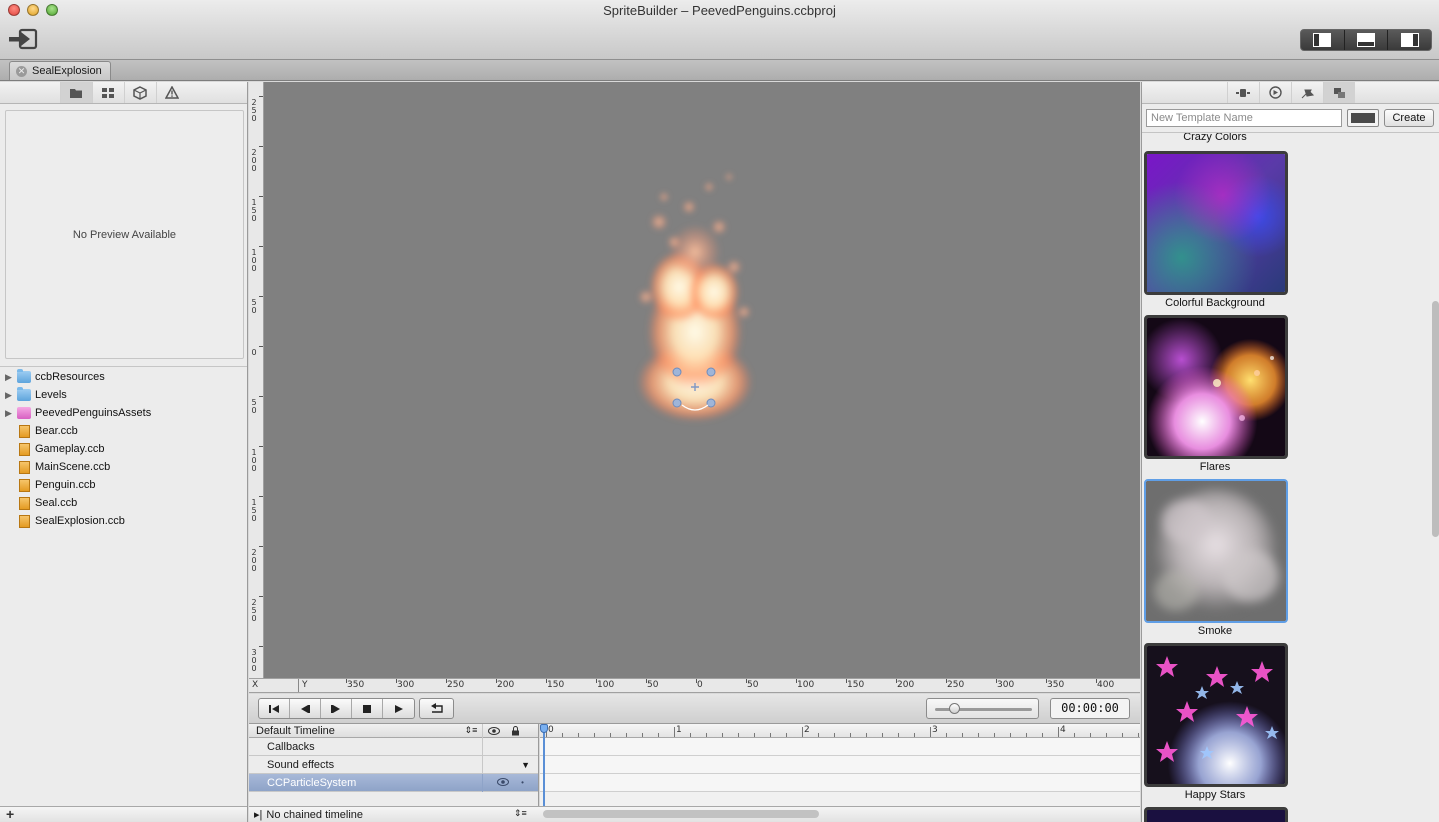 The height and width of the screenshot is (822, 1439). I want to click on toggle-right-panel-button, so click(1409, 40).